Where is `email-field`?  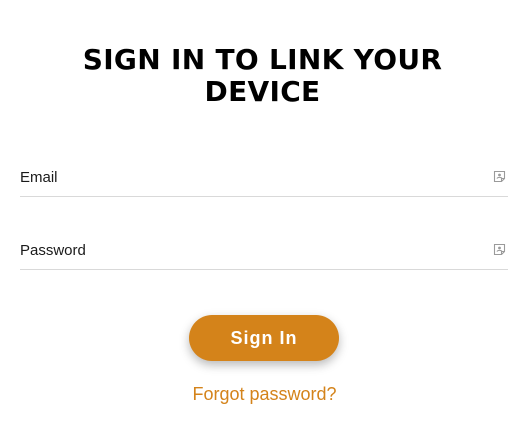
email-field is located at coordinates (264, 179).